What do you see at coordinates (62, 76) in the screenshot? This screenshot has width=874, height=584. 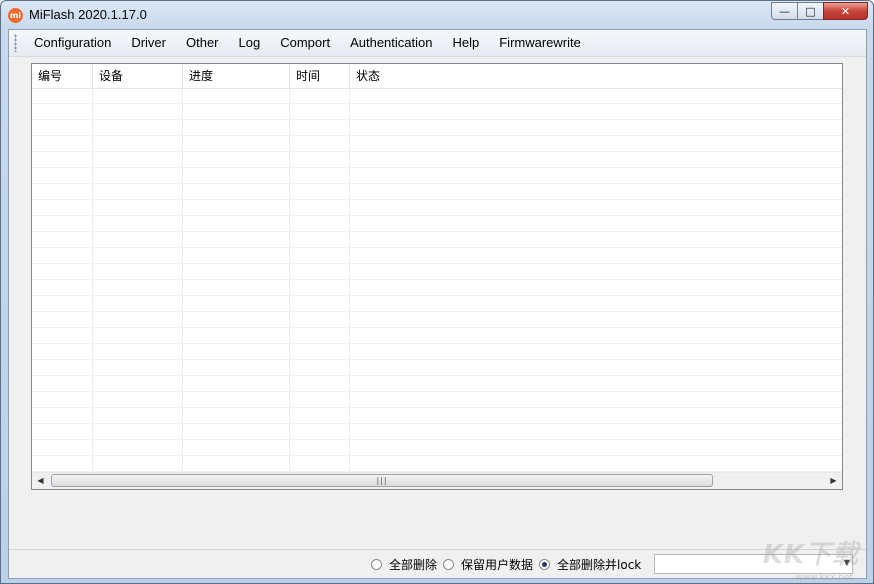 I see `column-header-id: 编号` at bounding box center [62, 76].